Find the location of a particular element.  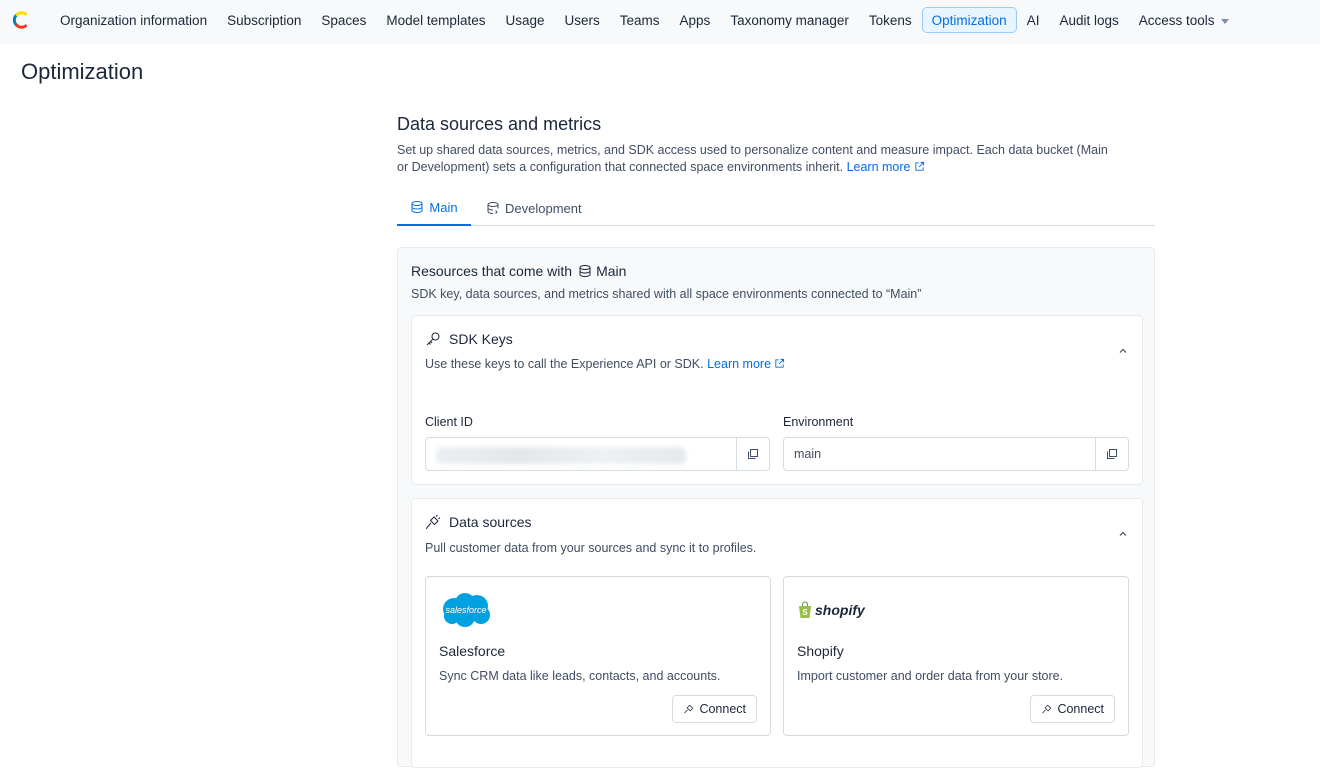

panel-title: Resources that come with Main is located at coordinates (518, 271).